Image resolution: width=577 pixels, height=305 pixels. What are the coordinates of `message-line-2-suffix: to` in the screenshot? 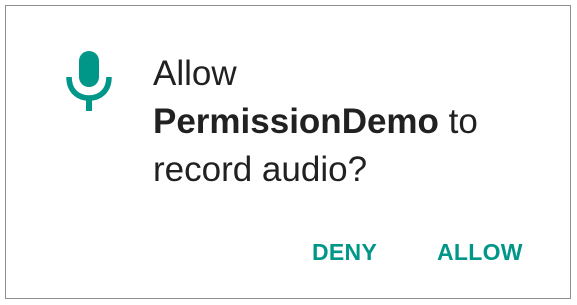 It's located at (463, 121).